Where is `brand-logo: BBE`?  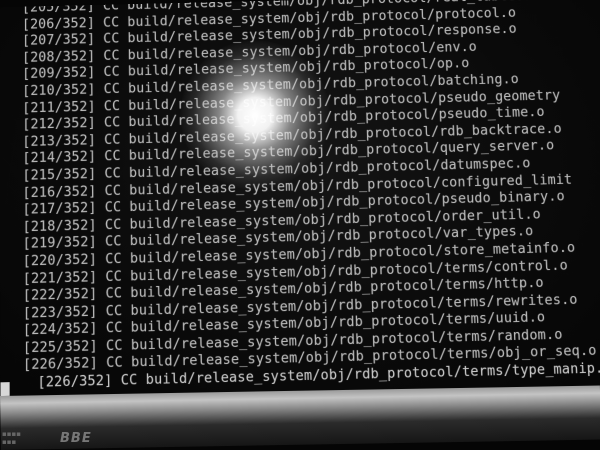
brand-logo: BBE is located at coordinates (76, 438).